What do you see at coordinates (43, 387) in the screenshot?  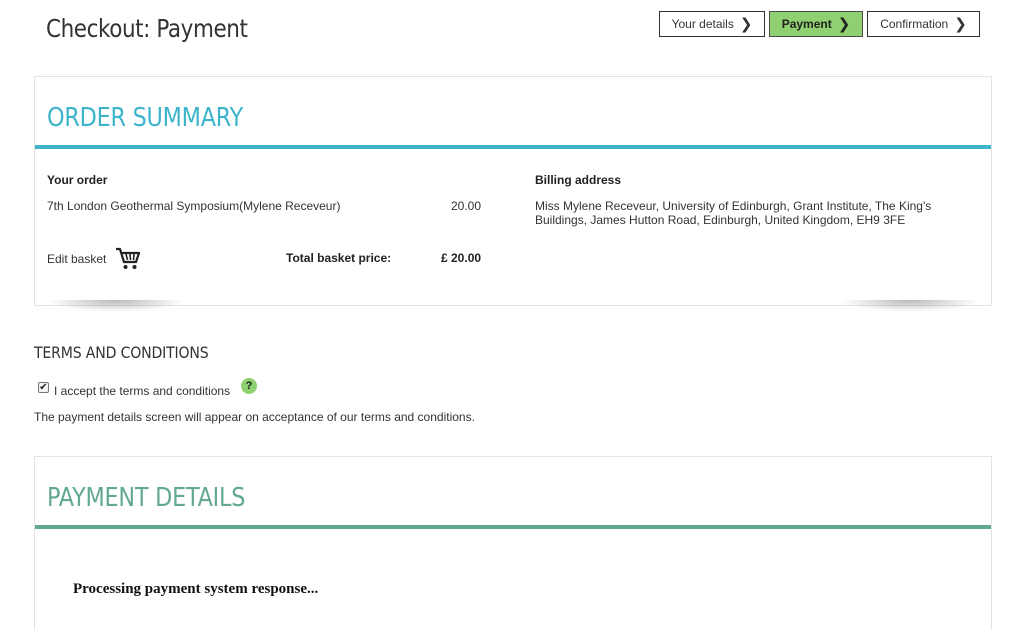 I see `accept-terms-checkbox: ✔` at bounding box center [43, 387].